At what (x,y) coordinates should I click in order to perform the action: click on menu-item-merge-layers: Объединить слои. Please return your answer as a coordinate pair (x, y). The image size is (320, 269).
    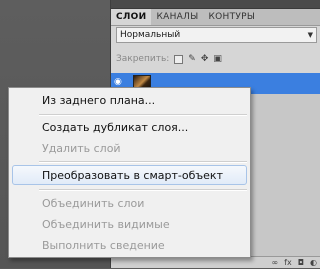
    Looking at the image, I should click on (93, 204).